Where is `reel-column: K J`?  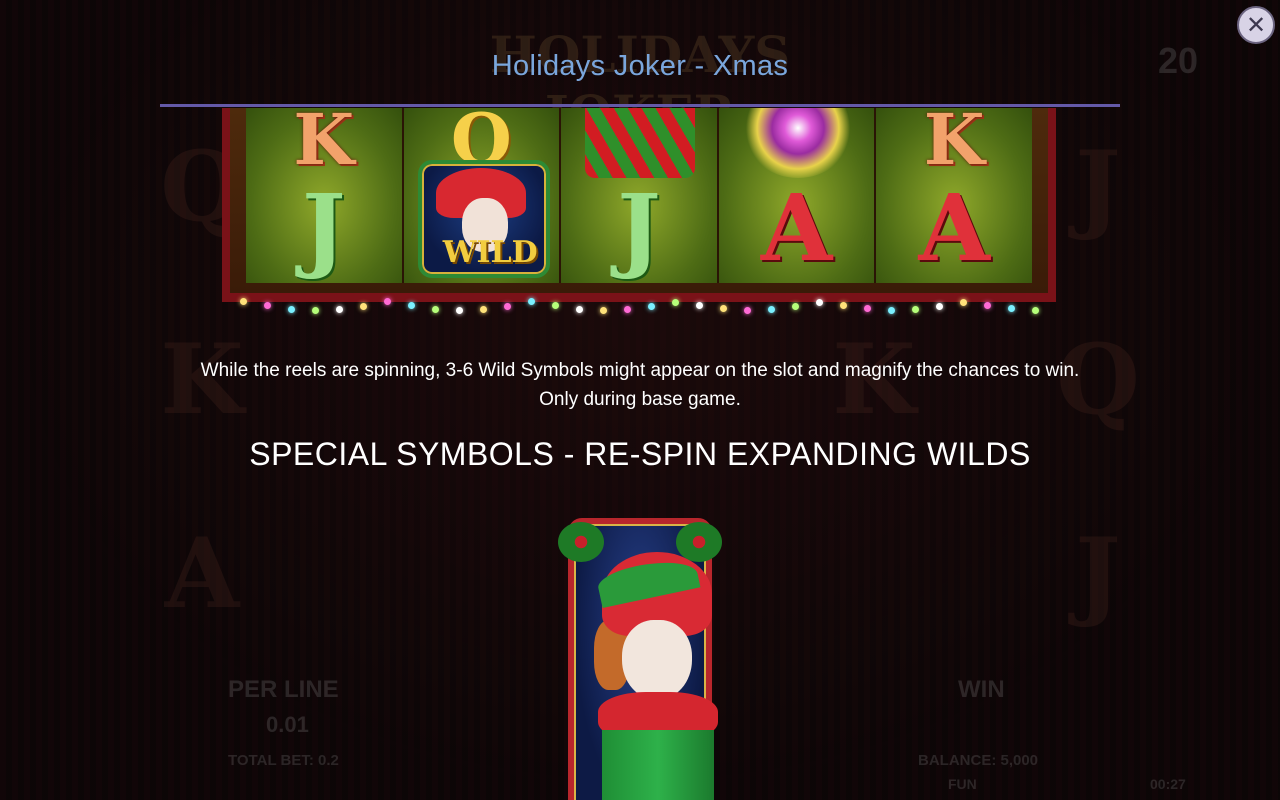
reel-column: K J is located at coordinates (324, 195).